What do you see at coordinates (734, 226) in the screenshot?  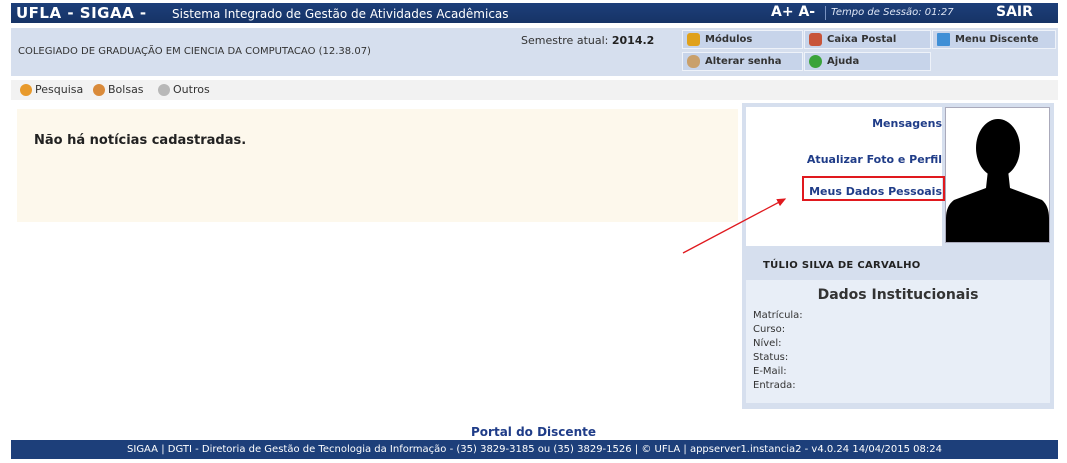 I see `annotation-arrow` at bounding box center [734, 226].